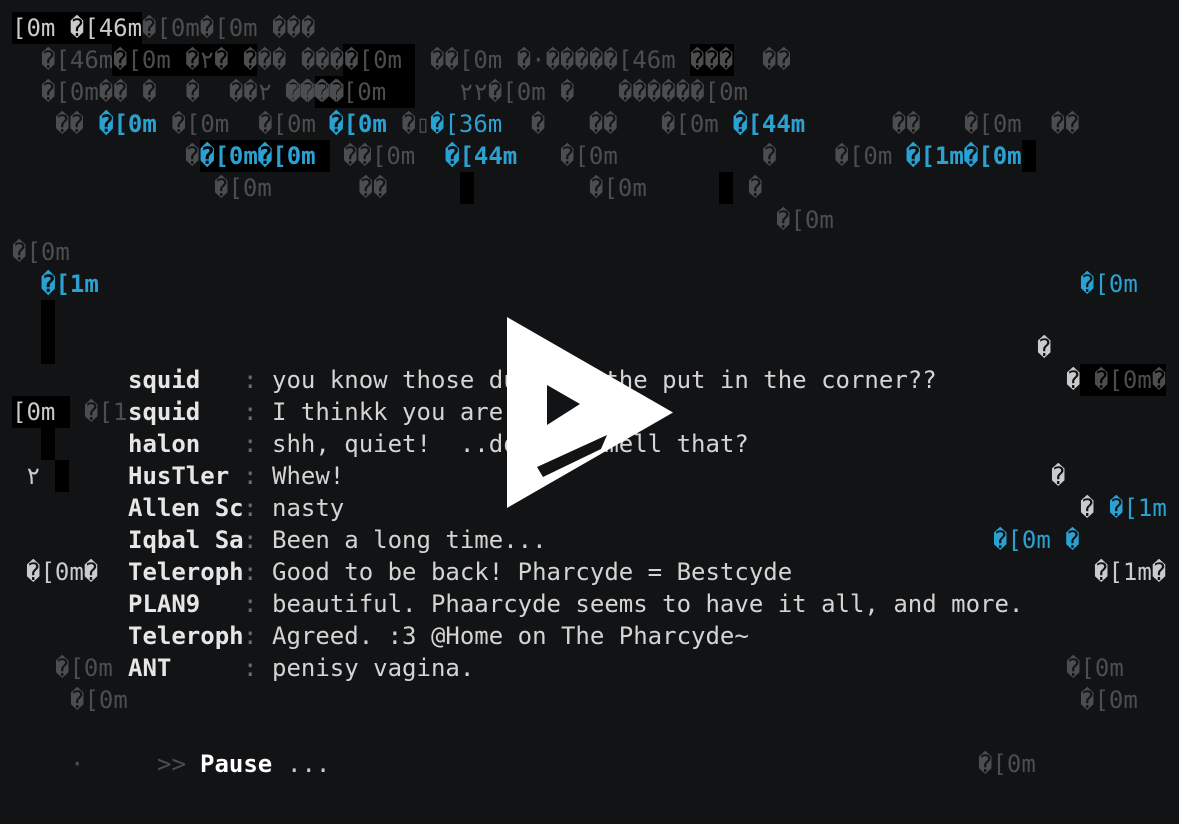 This screenshot has height=824, width=1179. I want to click on garbled-text: �[1m�[0m, so click(964, 156).